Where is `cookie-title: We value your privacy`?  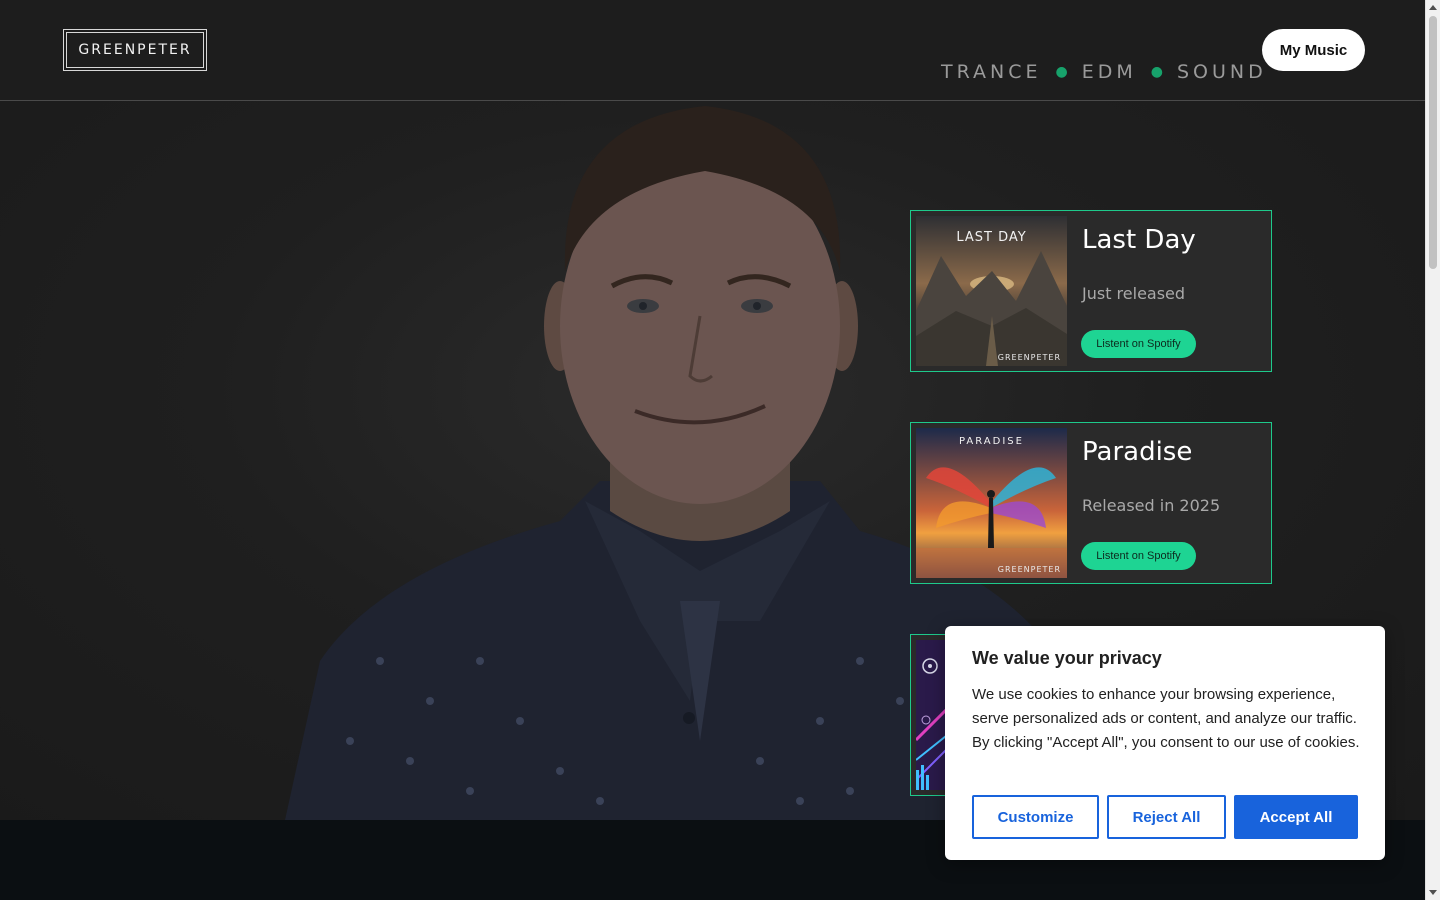
cookie-title: We value your privacy is located at coordinates (1067, 658).